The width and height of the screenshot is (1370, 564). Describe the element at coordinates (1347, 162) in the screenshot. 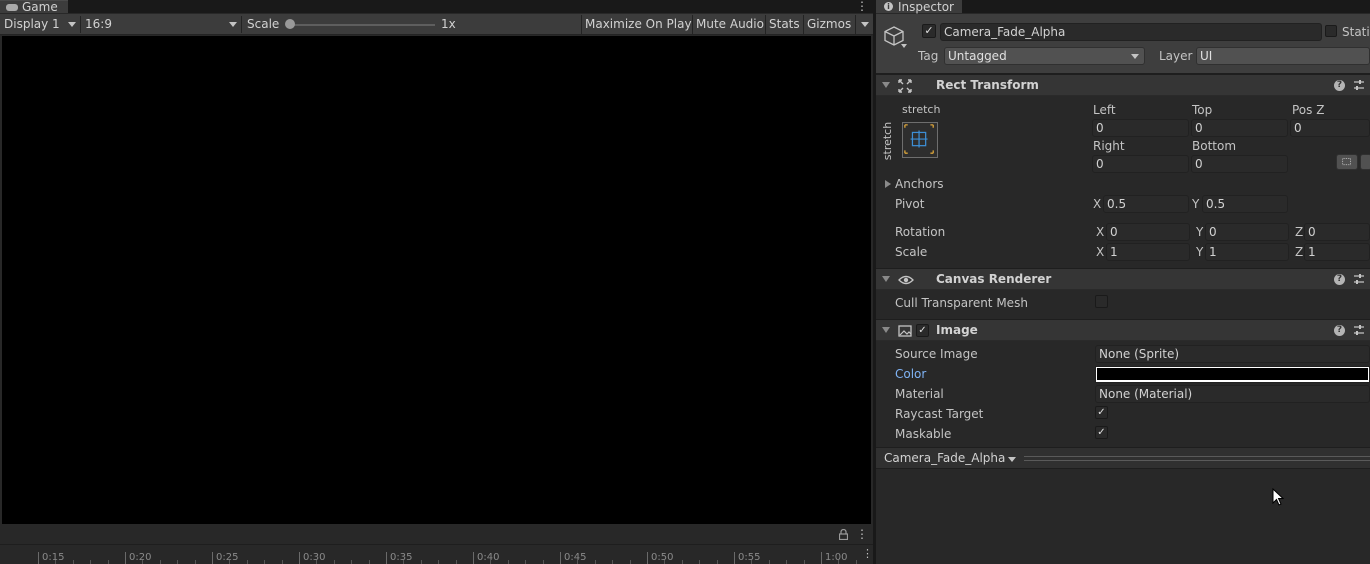

I see `blueprint-mode-button` at that location.